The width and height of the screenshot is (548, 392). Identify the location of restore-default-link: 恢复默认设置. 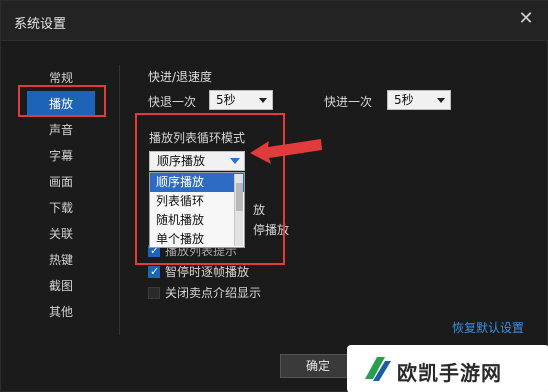
(488, 327).